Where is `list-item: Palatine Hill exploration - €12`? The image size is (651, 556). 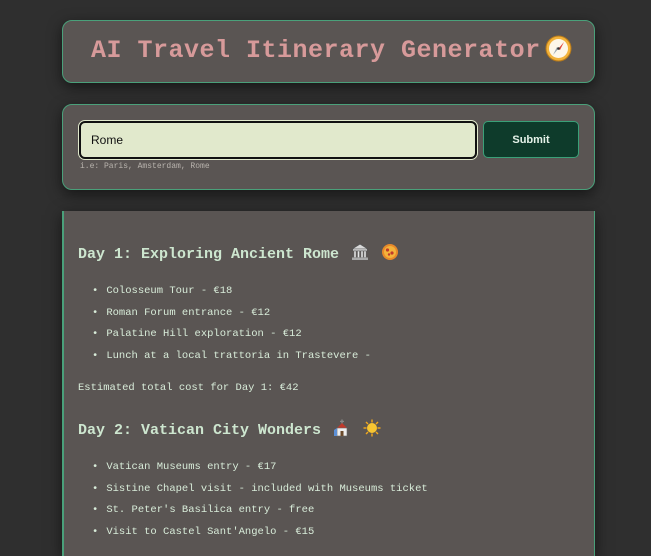
list-item: Palatine Hill exploration - €12 is located at coordinates (231, 335).